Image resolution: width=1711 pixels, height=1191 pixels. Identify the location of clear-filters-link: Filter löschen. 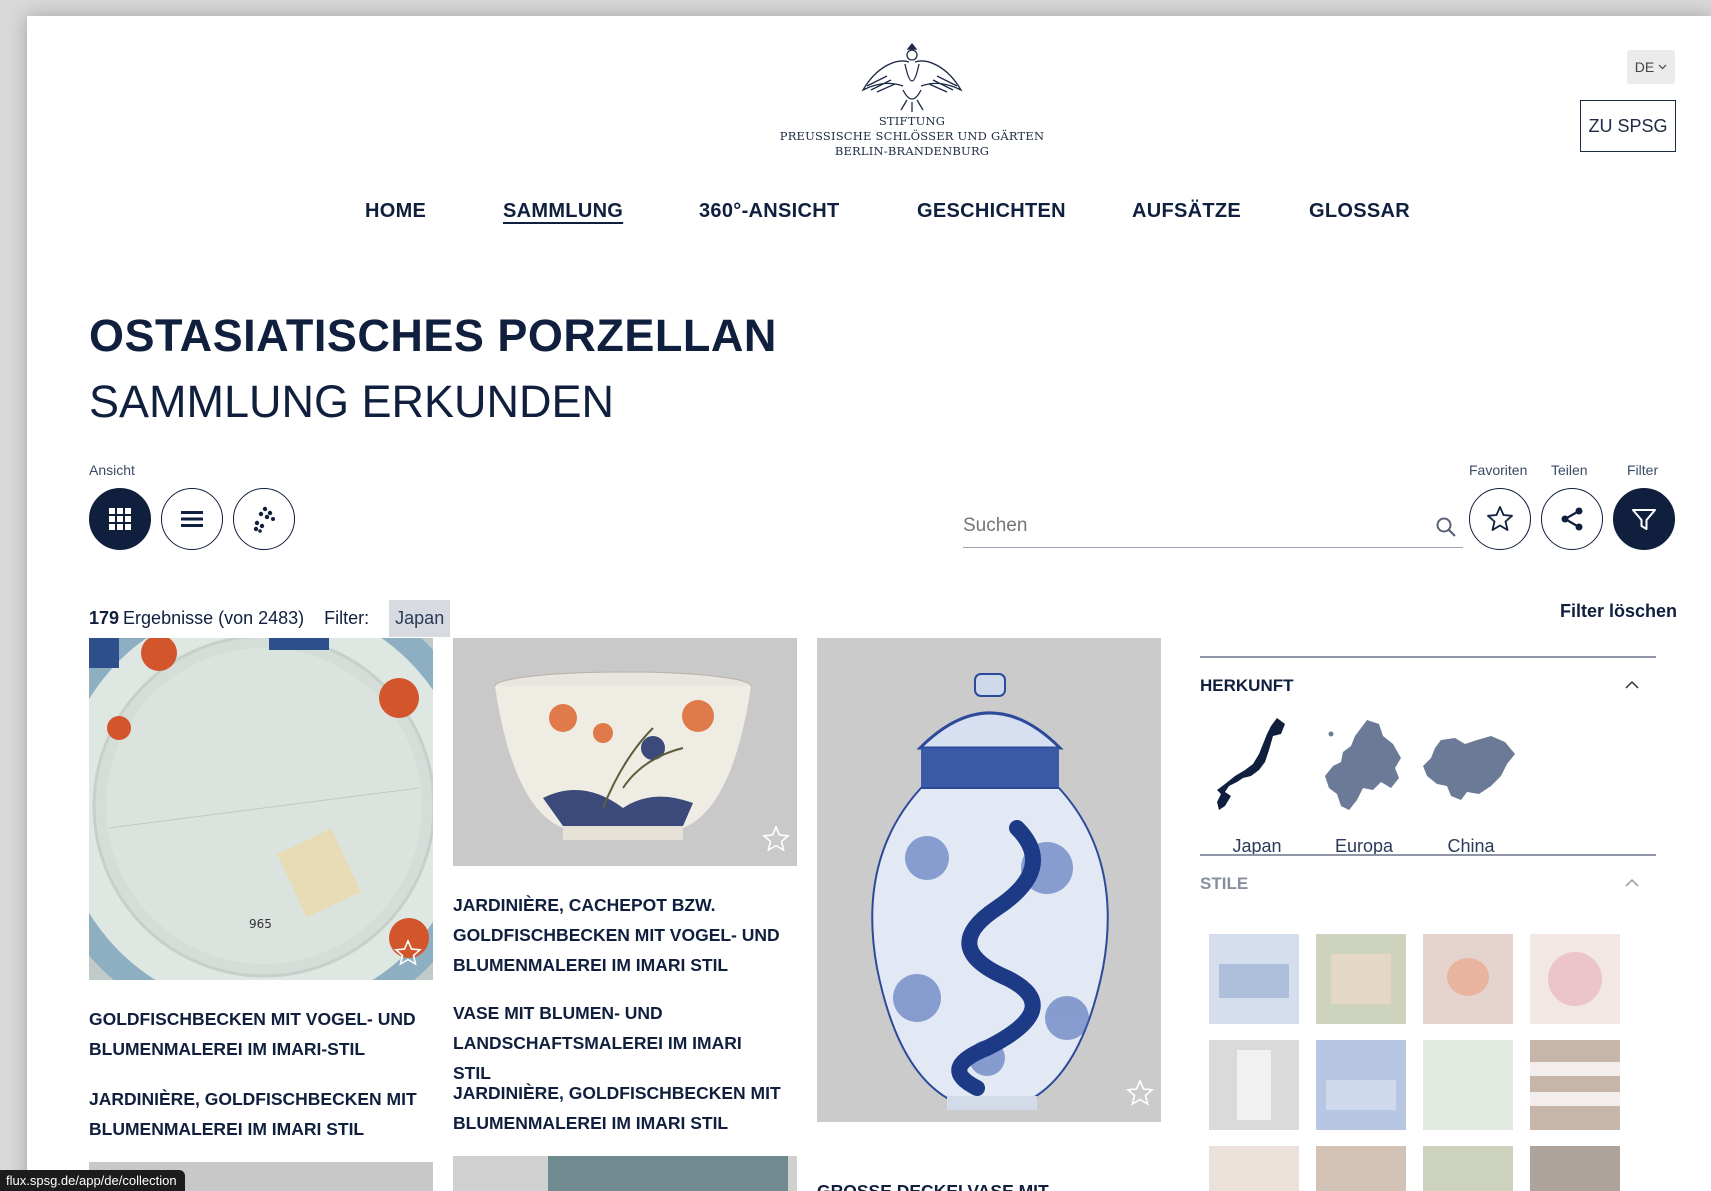
(1618, 611).